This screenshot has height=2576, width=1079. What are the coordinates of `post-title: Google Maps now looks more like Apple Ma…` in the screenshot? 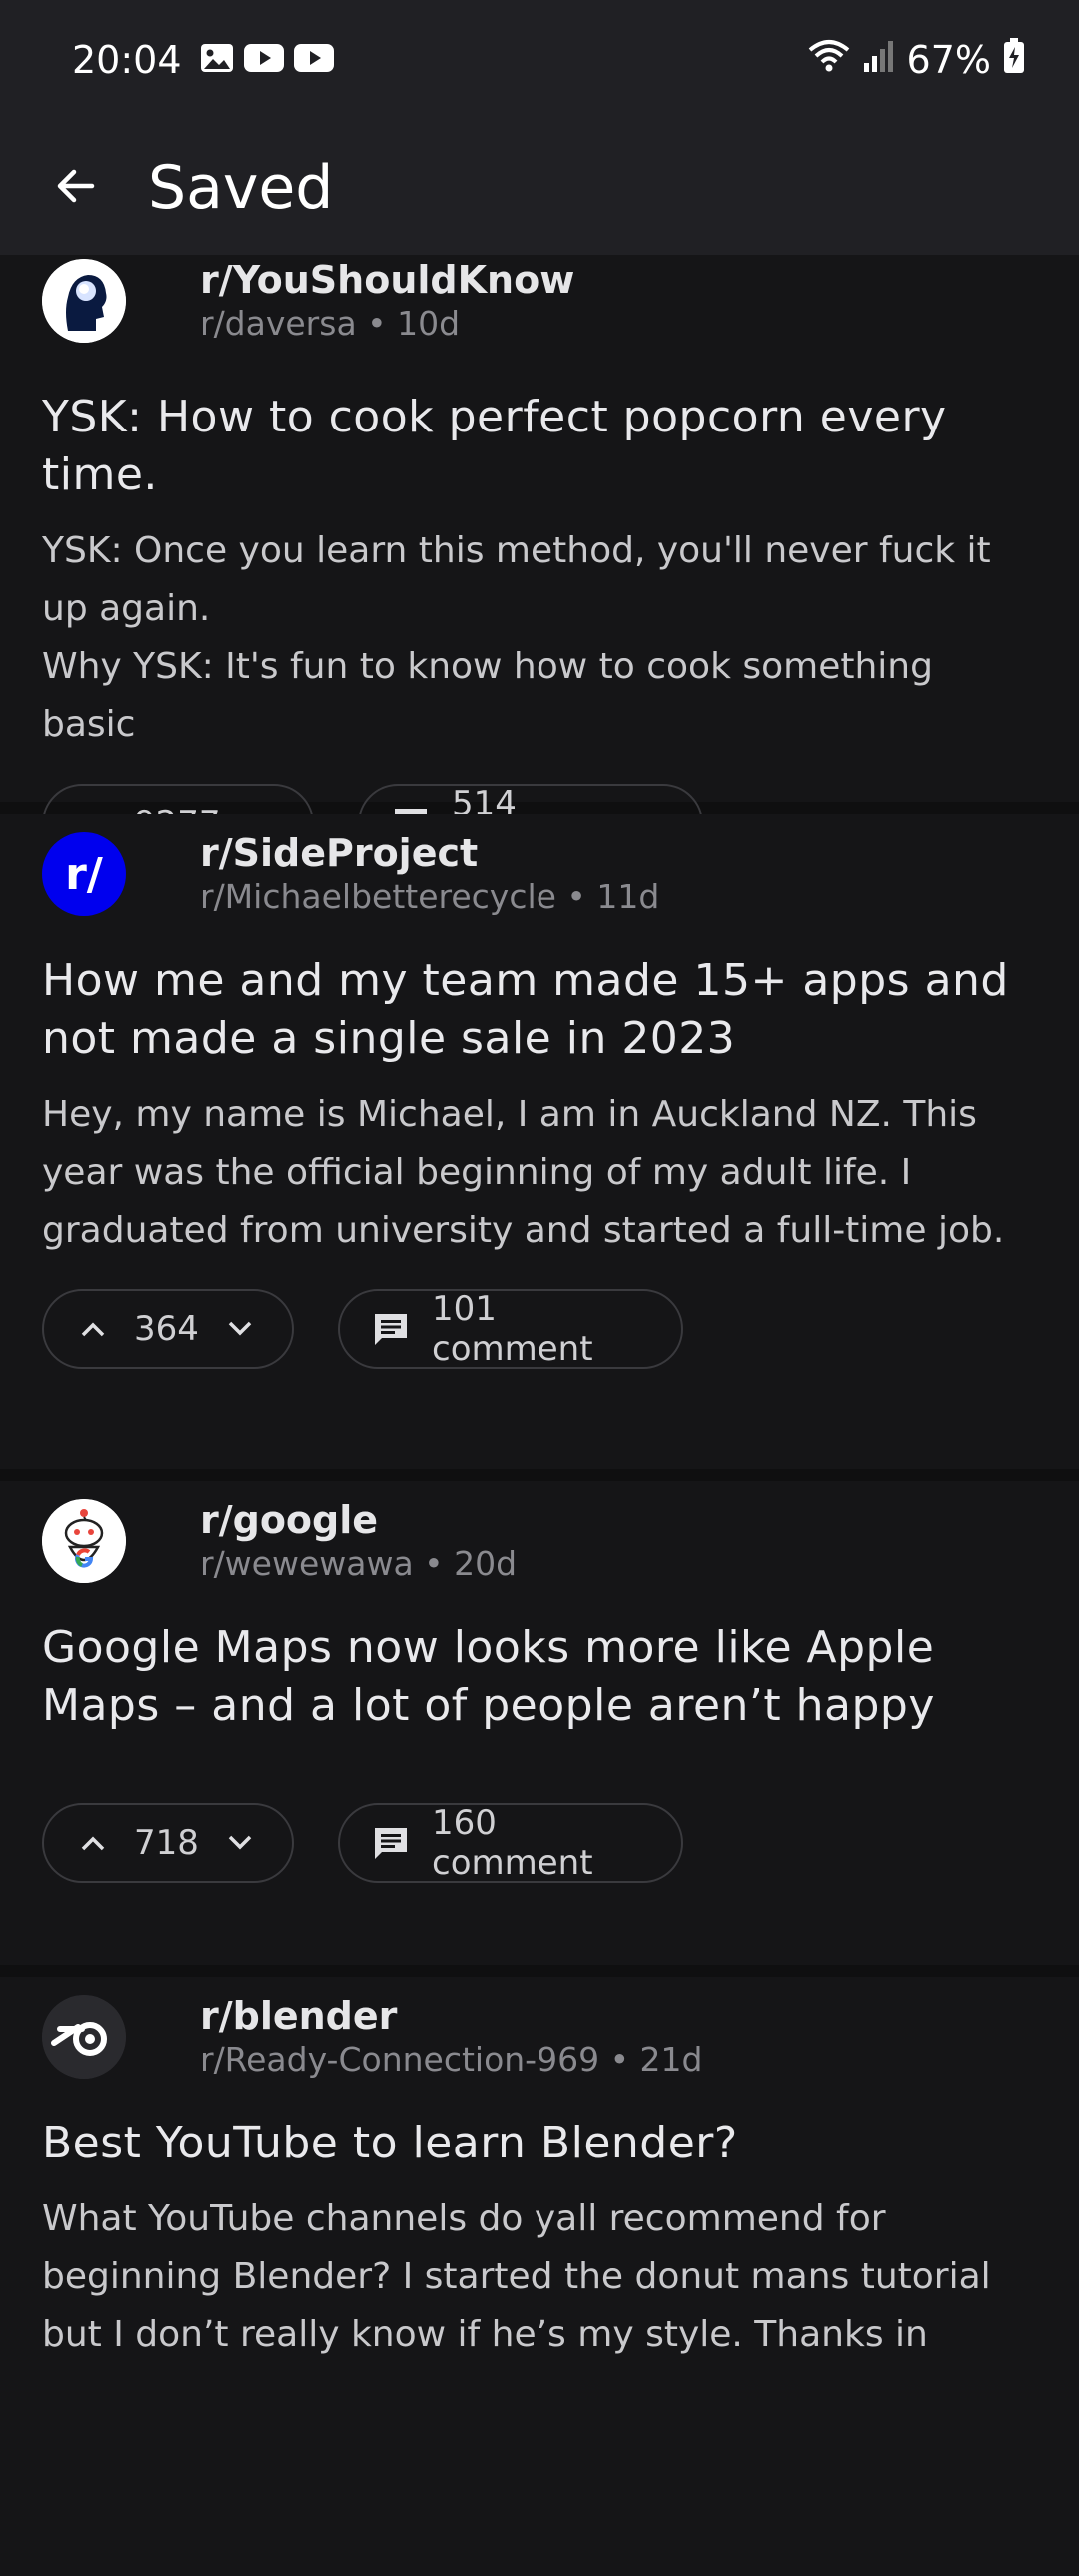 It's located at (539, 1677).